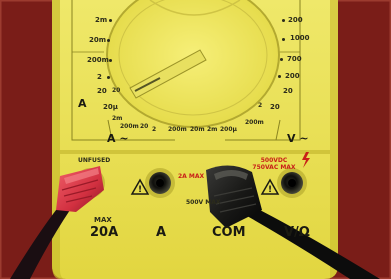 This screenshot has height=279, width=391. I want to click on jack-com-label: COM, so click(229, 232).